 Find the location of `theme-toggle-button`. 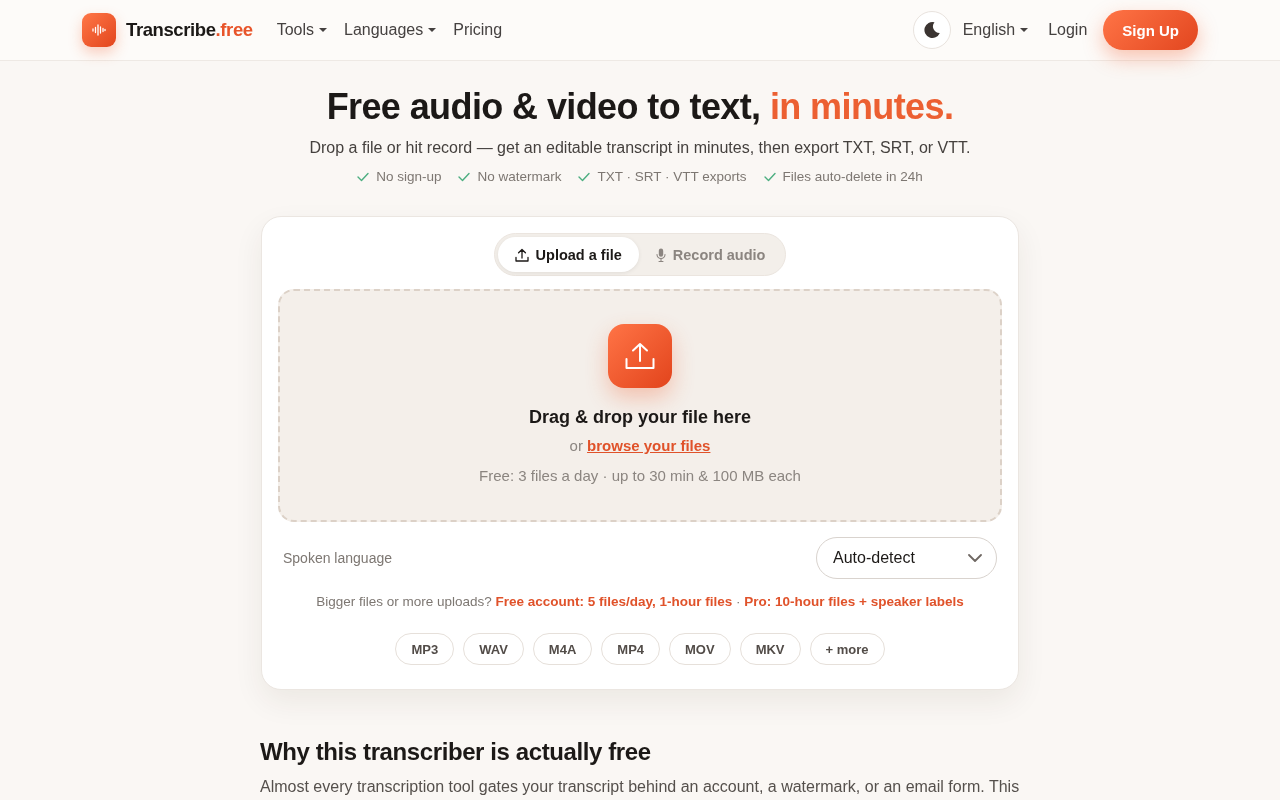

theme-toggle-button is located at coordinates (931, 30).